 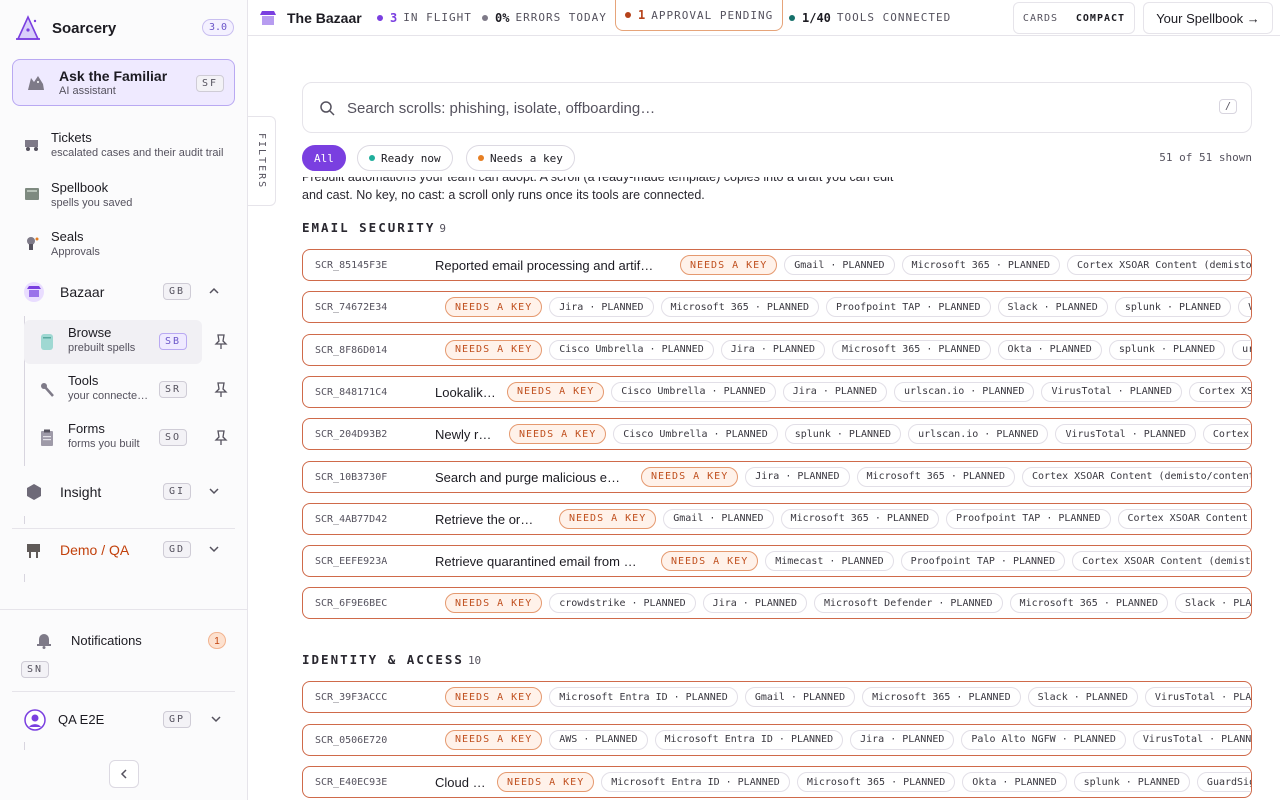 What do you see at coordinates (622, 603) in the screenshot?
I see `tool-tag: crowdstrike · PLANNED` at bounding box center [622, 603].